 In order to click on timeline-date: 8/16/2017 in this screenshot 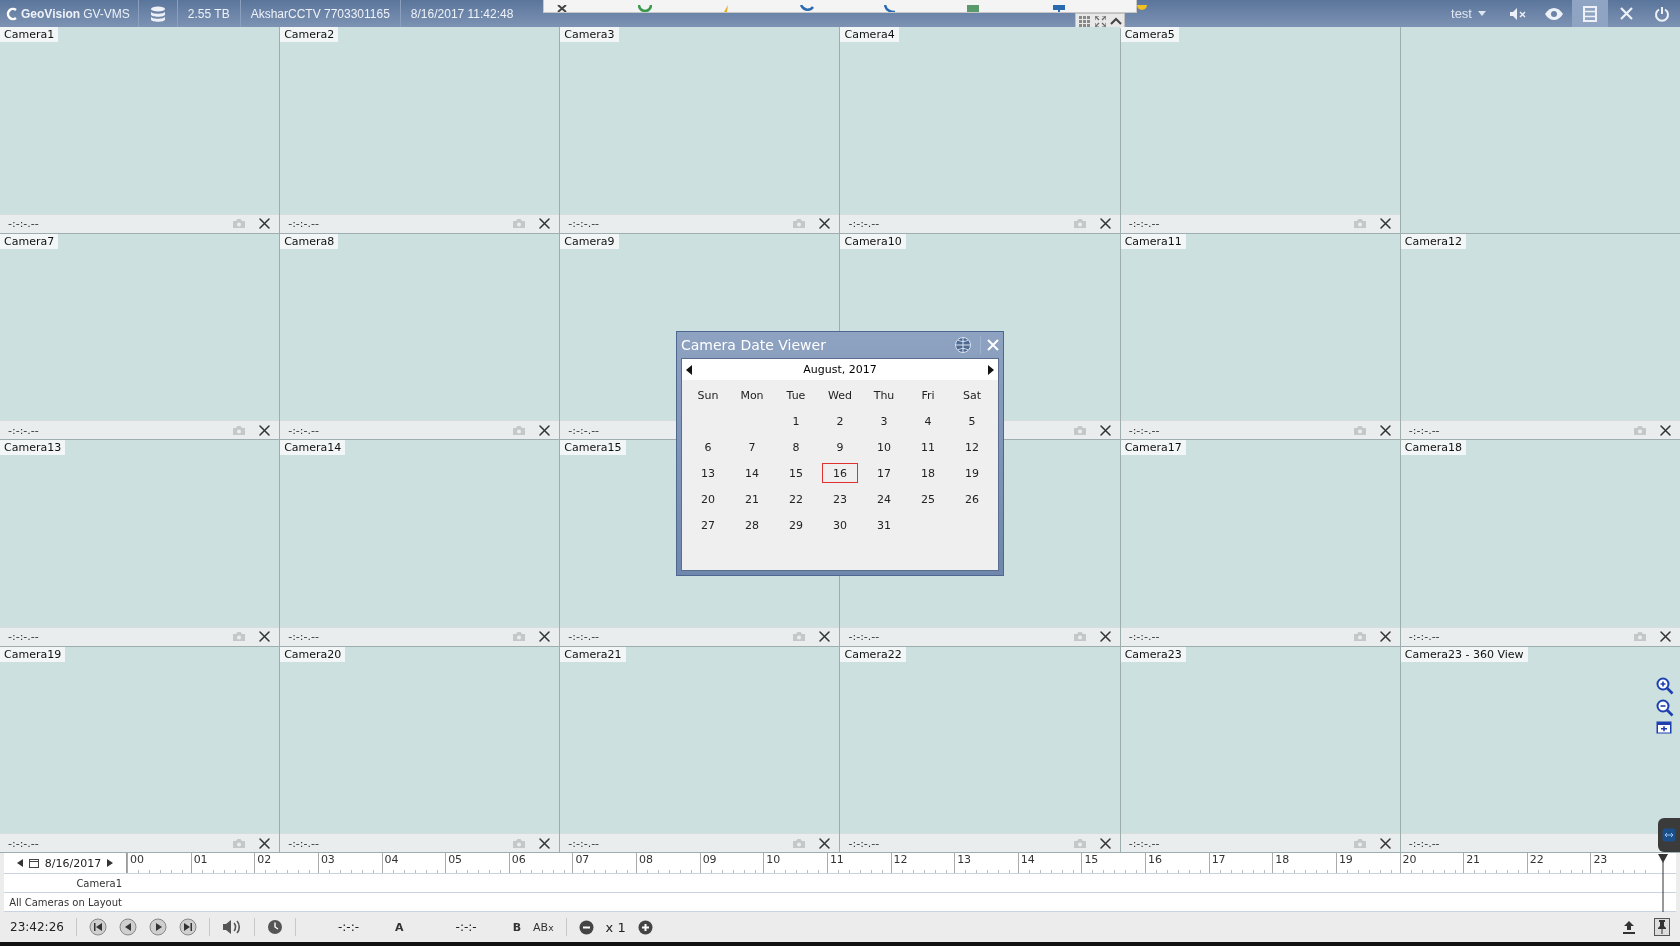, I will do `click(73, 863)`.